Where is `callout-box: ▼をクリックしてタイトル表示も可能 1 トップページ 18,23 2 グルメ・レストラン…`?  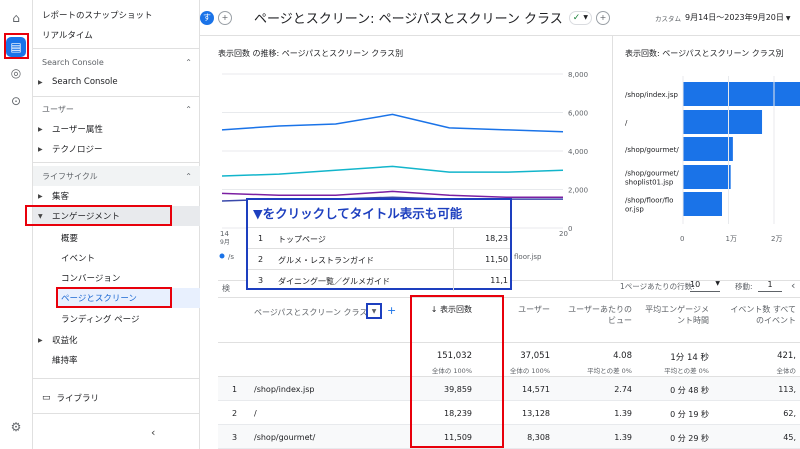
callout-box: ▼をクリックしてタイトル表示も可能 1 トップページ 18,23 2 グルメ・レストラン… is located at coordinates (379, 244).